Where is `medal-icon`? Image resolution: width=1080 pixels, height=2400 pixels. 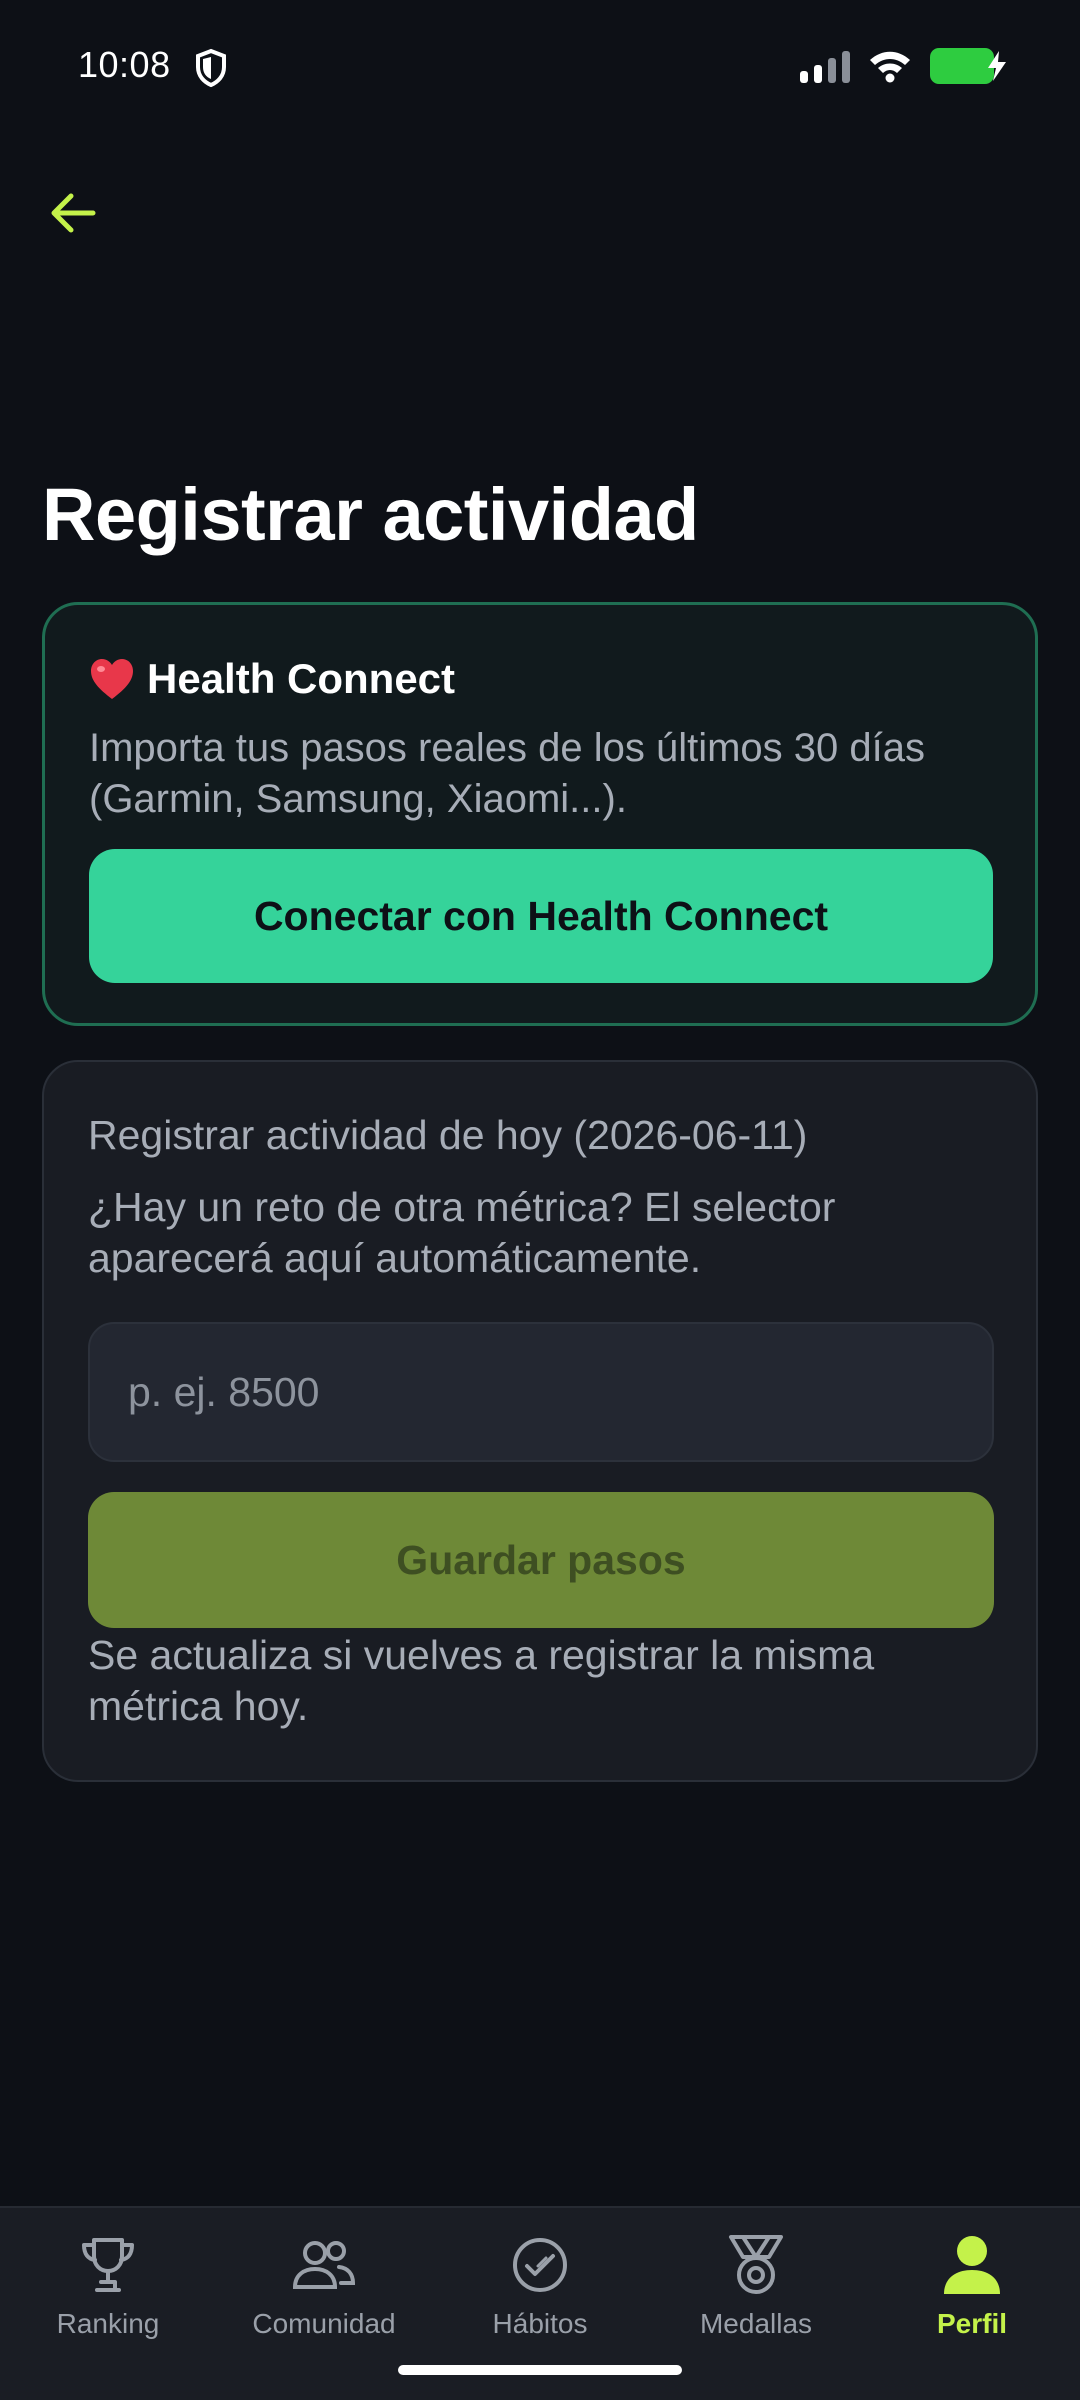
medal-icon is located at coordinates (756, 2265).